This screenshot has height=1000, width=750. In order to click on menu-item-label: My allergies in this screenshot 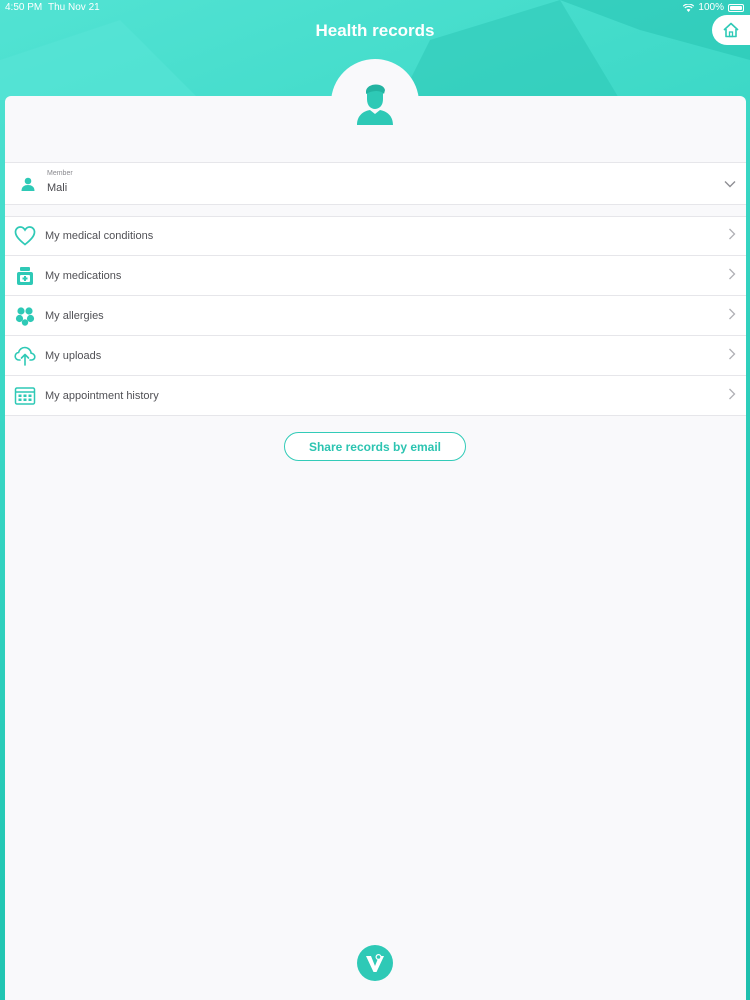, I will do `click(74, 315)`.